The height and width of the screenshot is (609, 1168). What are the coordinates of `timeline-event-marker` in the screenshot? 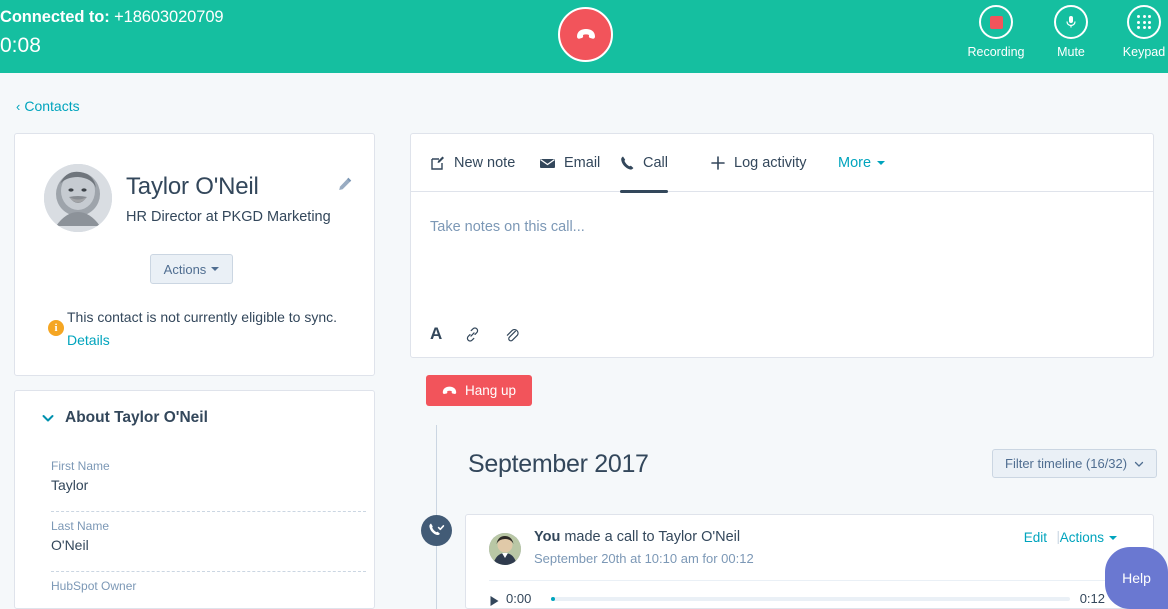 It's located at (436, 530).